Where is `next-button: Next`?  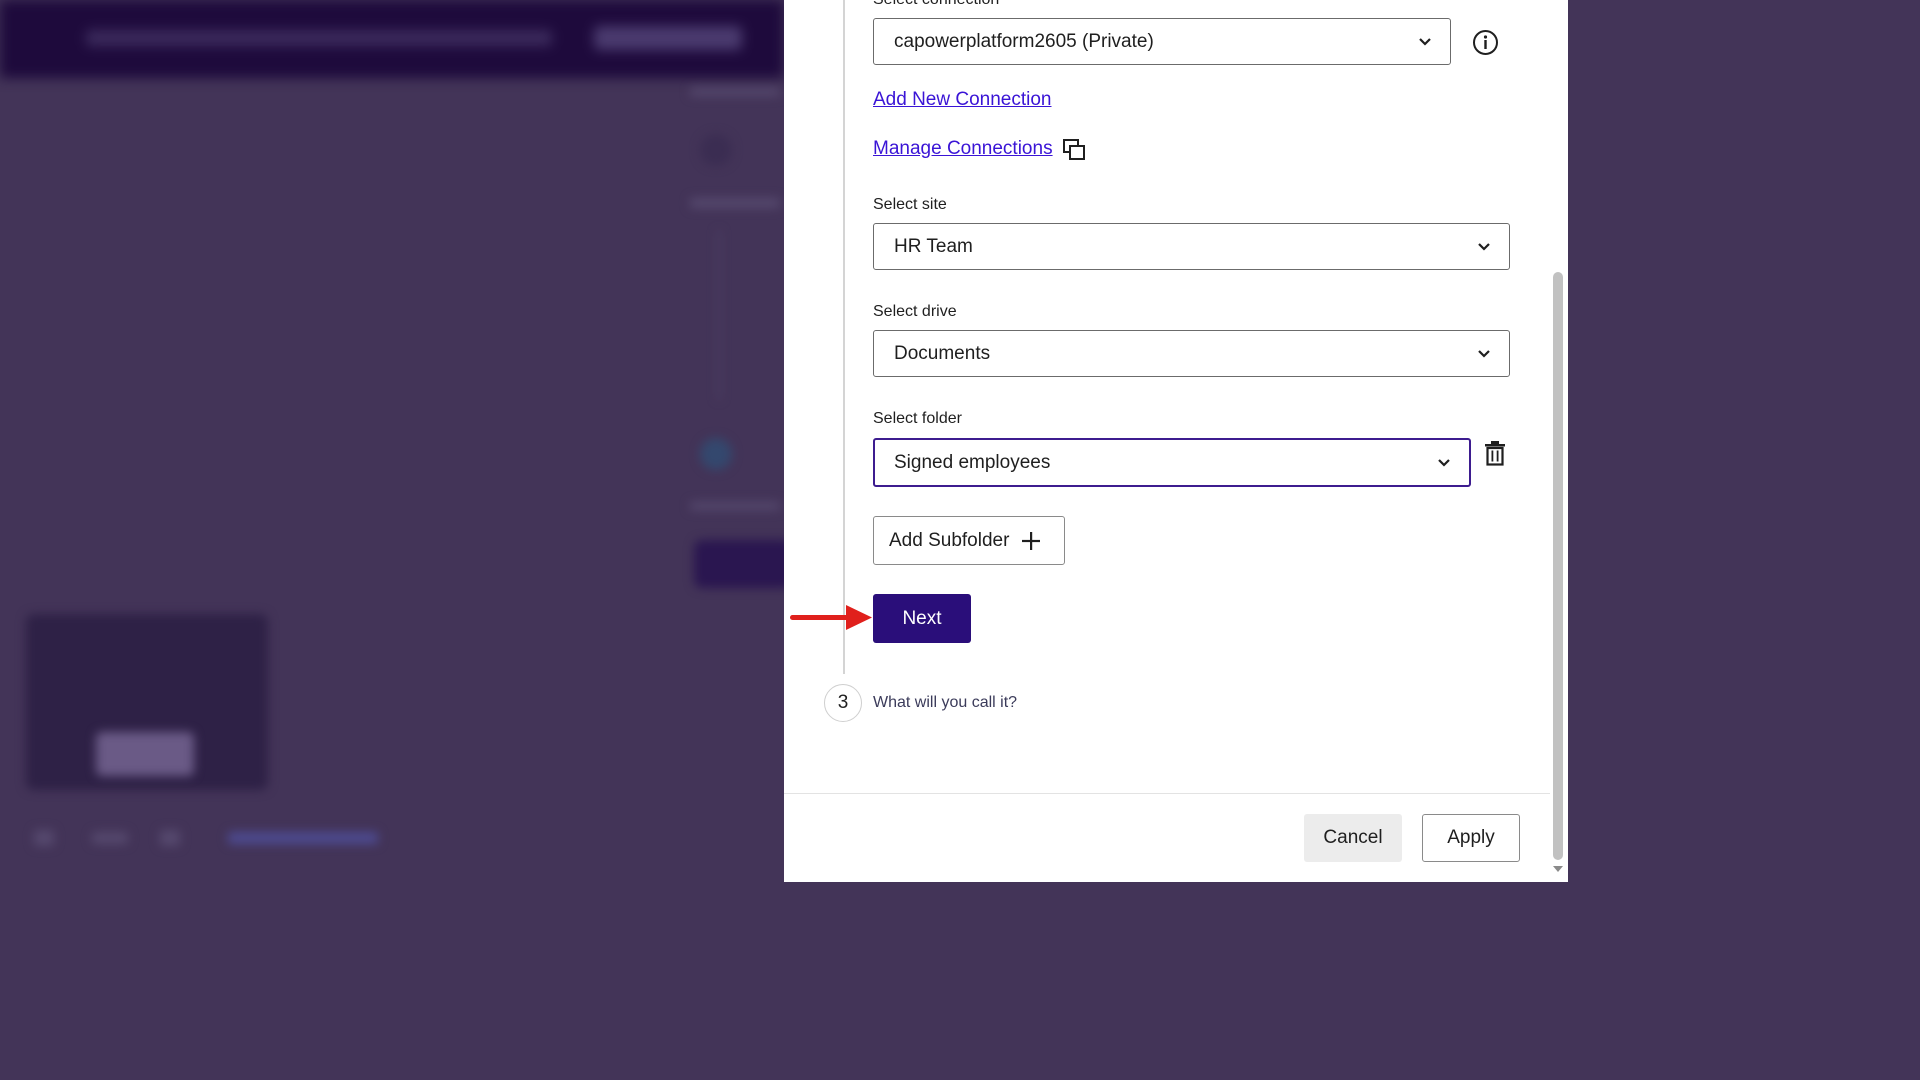
next-button: Next is located at coordinates (922, 618).